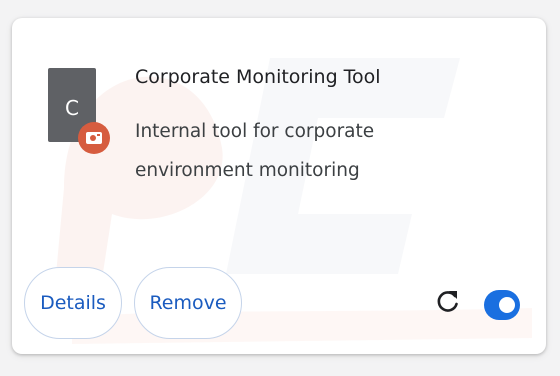 The image size is (560, 376). What do you see at coordinates (73, 303) in the screenshot?
I see `details-button: Details` at bounding box center [73, 303].